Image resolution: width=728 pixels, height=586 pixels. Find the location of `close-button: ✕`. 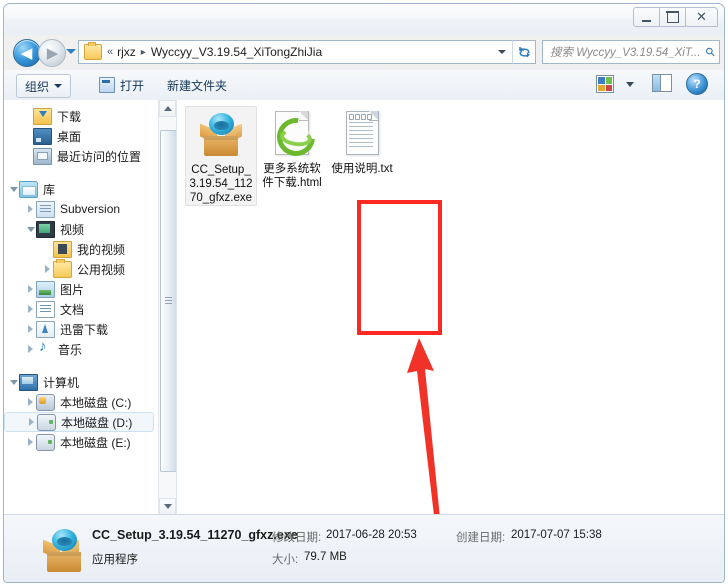

close-button: ✕ is located at coordinates (701, 17).